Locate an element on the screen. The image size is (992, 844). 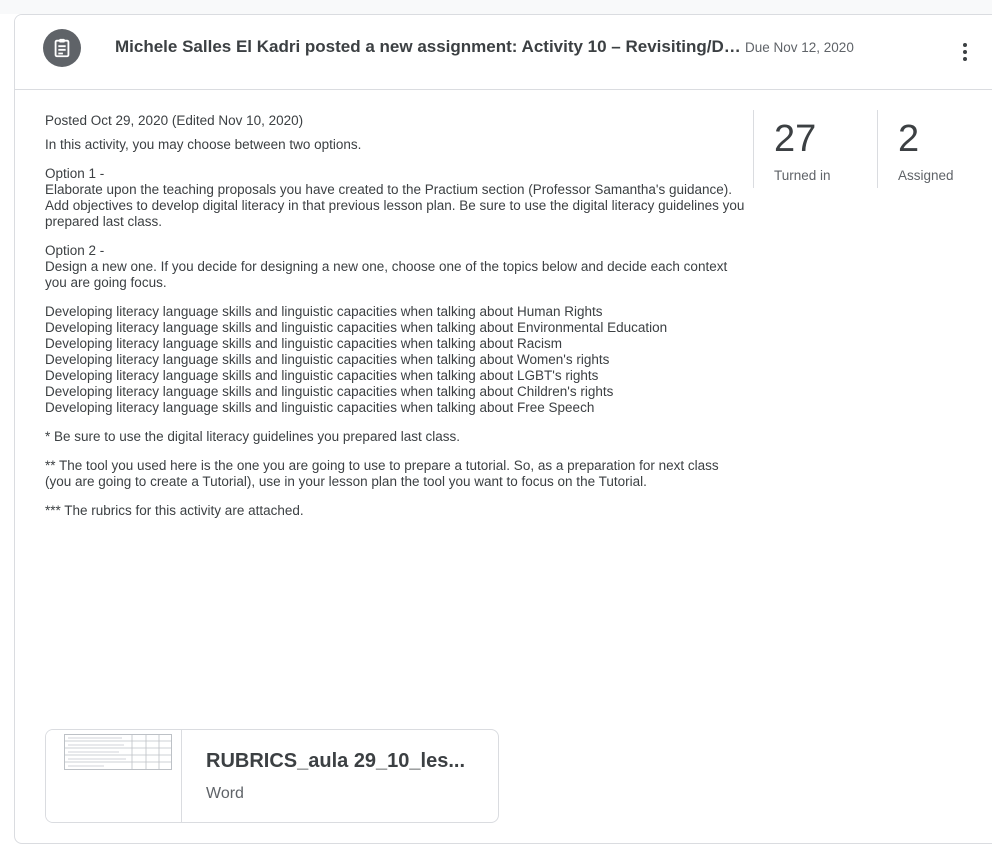
turned-in-stat: 27 Turned in is located at coordinates (815, 149).